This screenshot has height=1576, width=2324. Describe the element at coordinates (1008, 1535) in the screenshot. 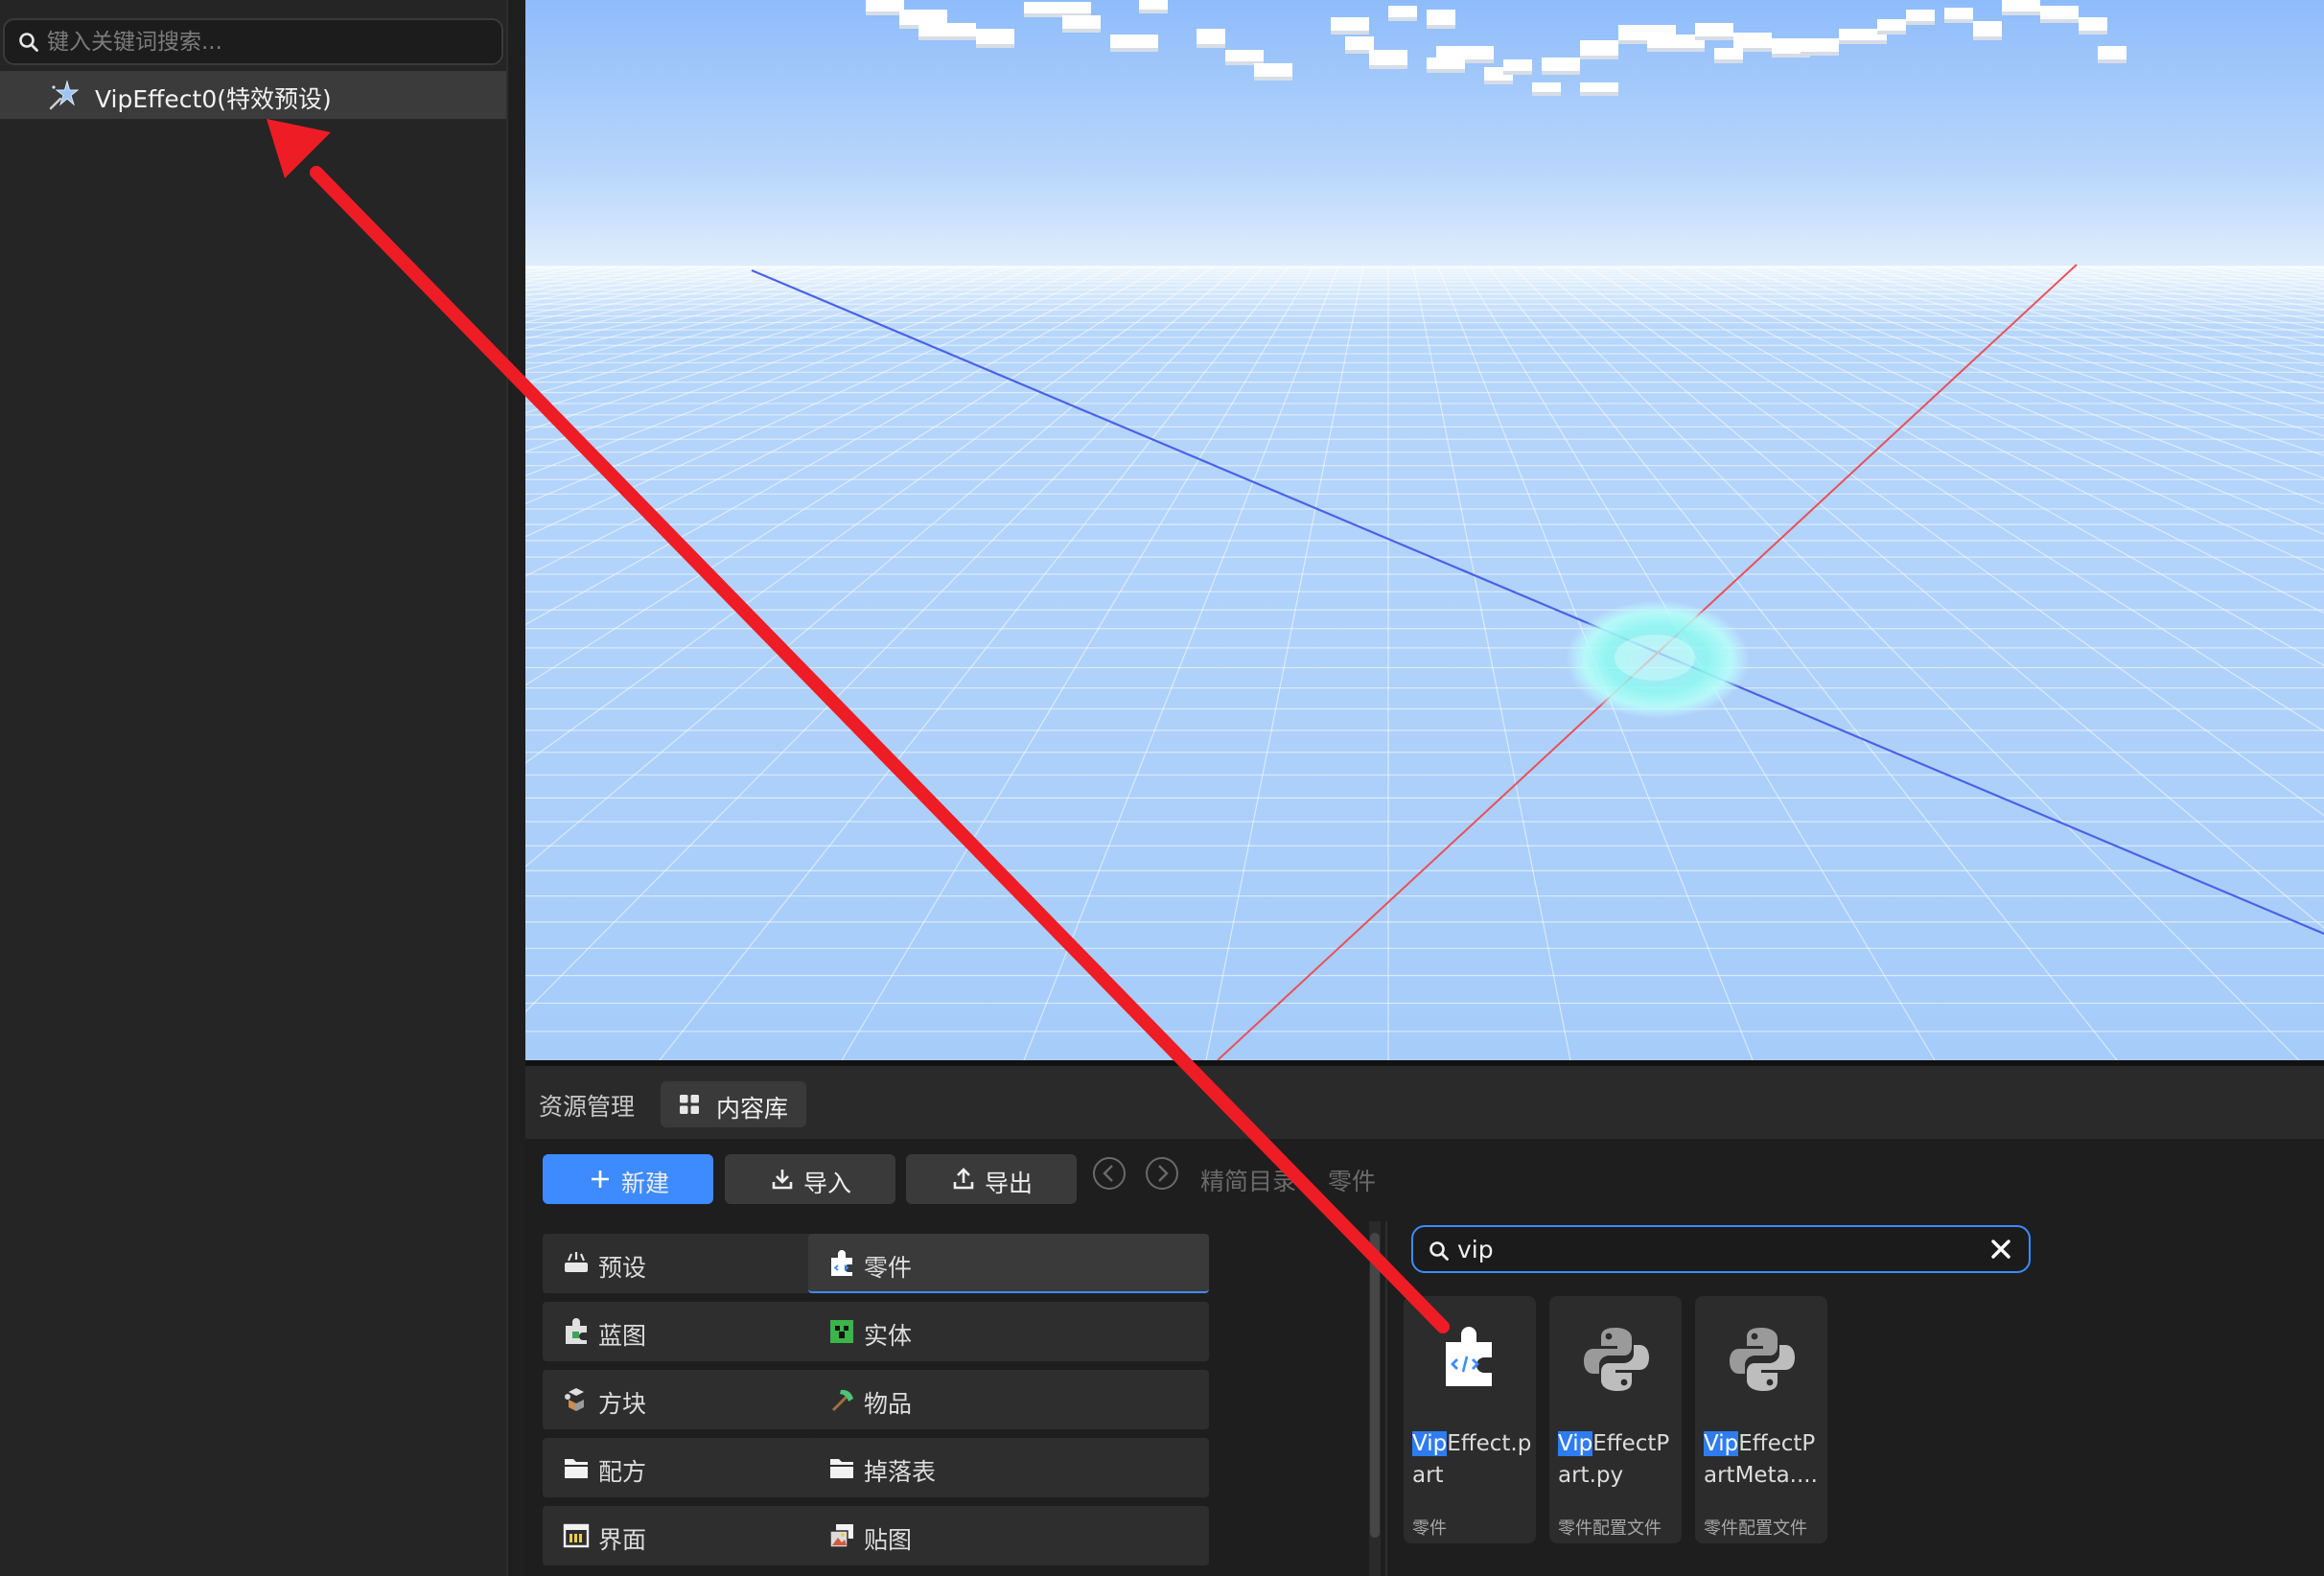

I see `category-texture-9: 贴图` at that location.